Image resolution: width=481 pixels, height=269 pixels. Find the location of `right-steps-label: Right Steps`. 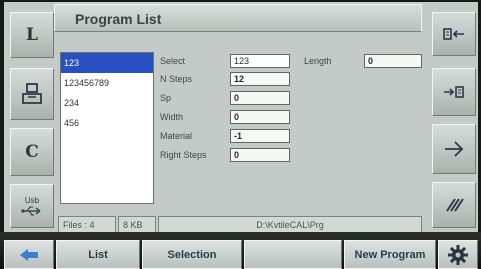

right-steps-label: Right Steps is located at coordinates (183, 155).